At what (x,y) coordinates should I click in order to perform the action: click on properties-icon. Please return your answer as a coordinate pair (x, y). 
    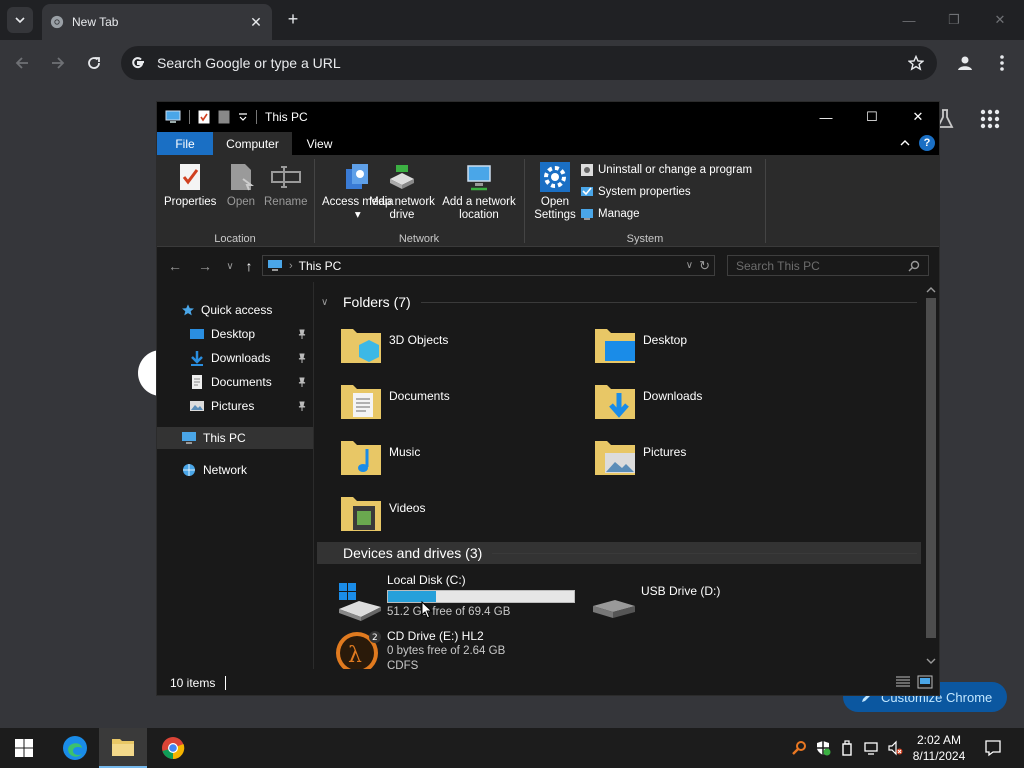
    Looking at the image, I should click on (190, 177).